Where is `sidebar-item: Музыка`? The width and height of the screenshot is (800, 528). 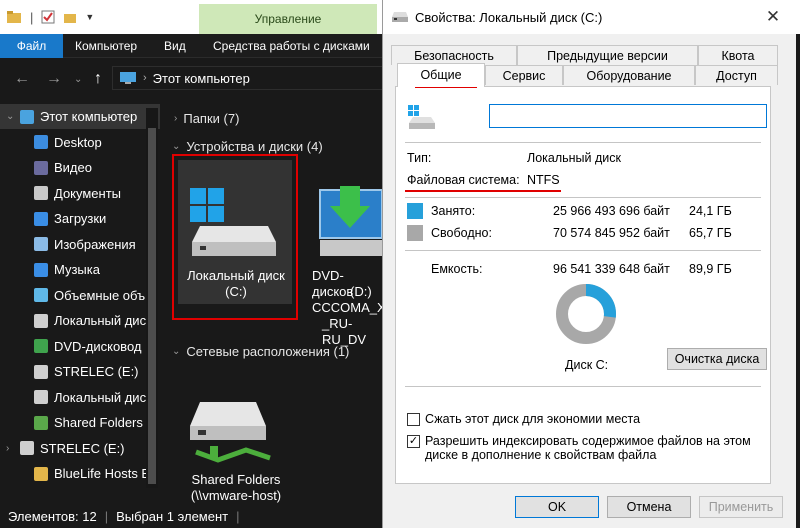 sidebar-item: Музыка is located at coordinates (80, 269).